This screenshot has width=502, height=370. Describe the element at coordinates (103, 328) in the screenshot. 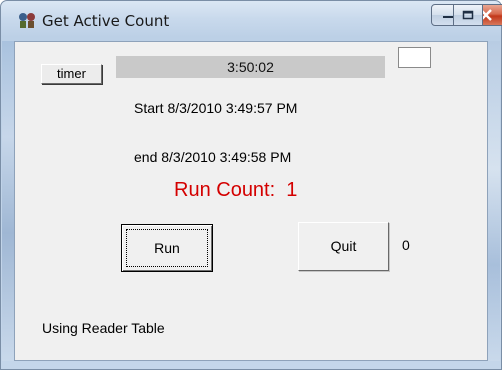

I see `status-label: Using Reader Table` at that location.